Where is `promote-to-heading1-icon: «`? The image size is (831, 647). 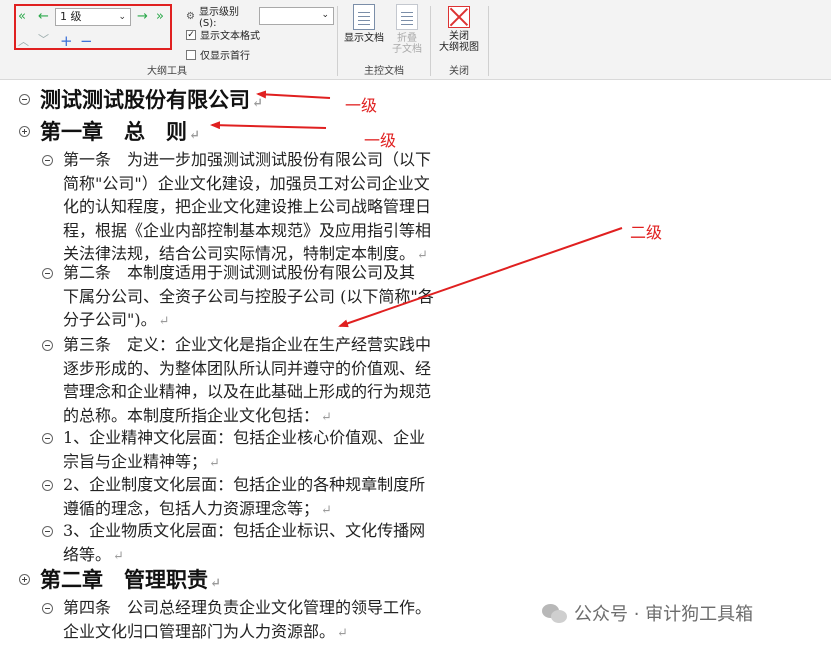
promote-to-heading1-icon: « is located at coordinates (22, 17).